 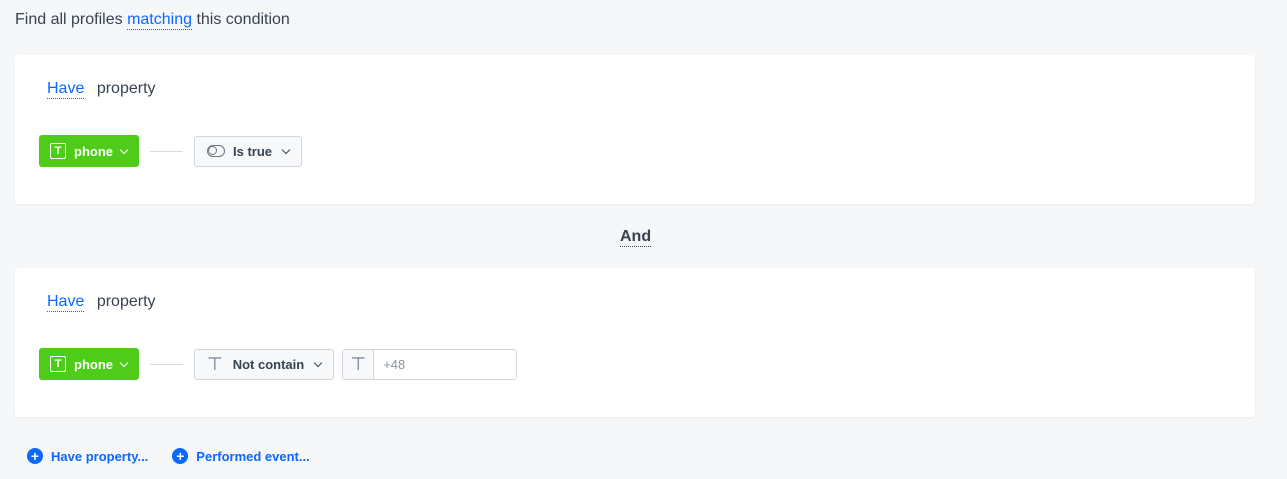 I want to click on operator-select-button: Is true, so click(x=248, y=151).